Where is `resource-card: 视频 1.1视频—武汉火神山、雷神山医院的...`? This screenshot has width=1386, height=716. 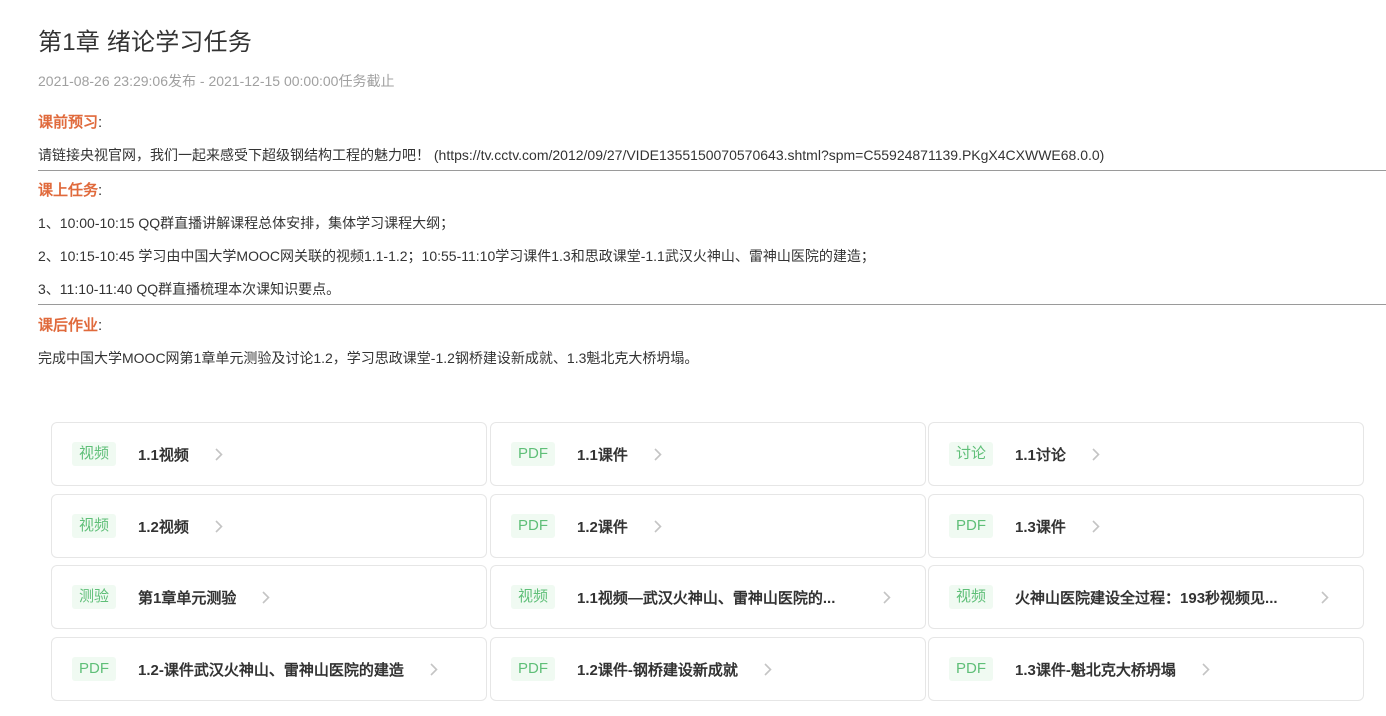 resource-card: 视频 1.1视频—武汉火神山、雷神山医院的... is located at coordinates (708, 597).